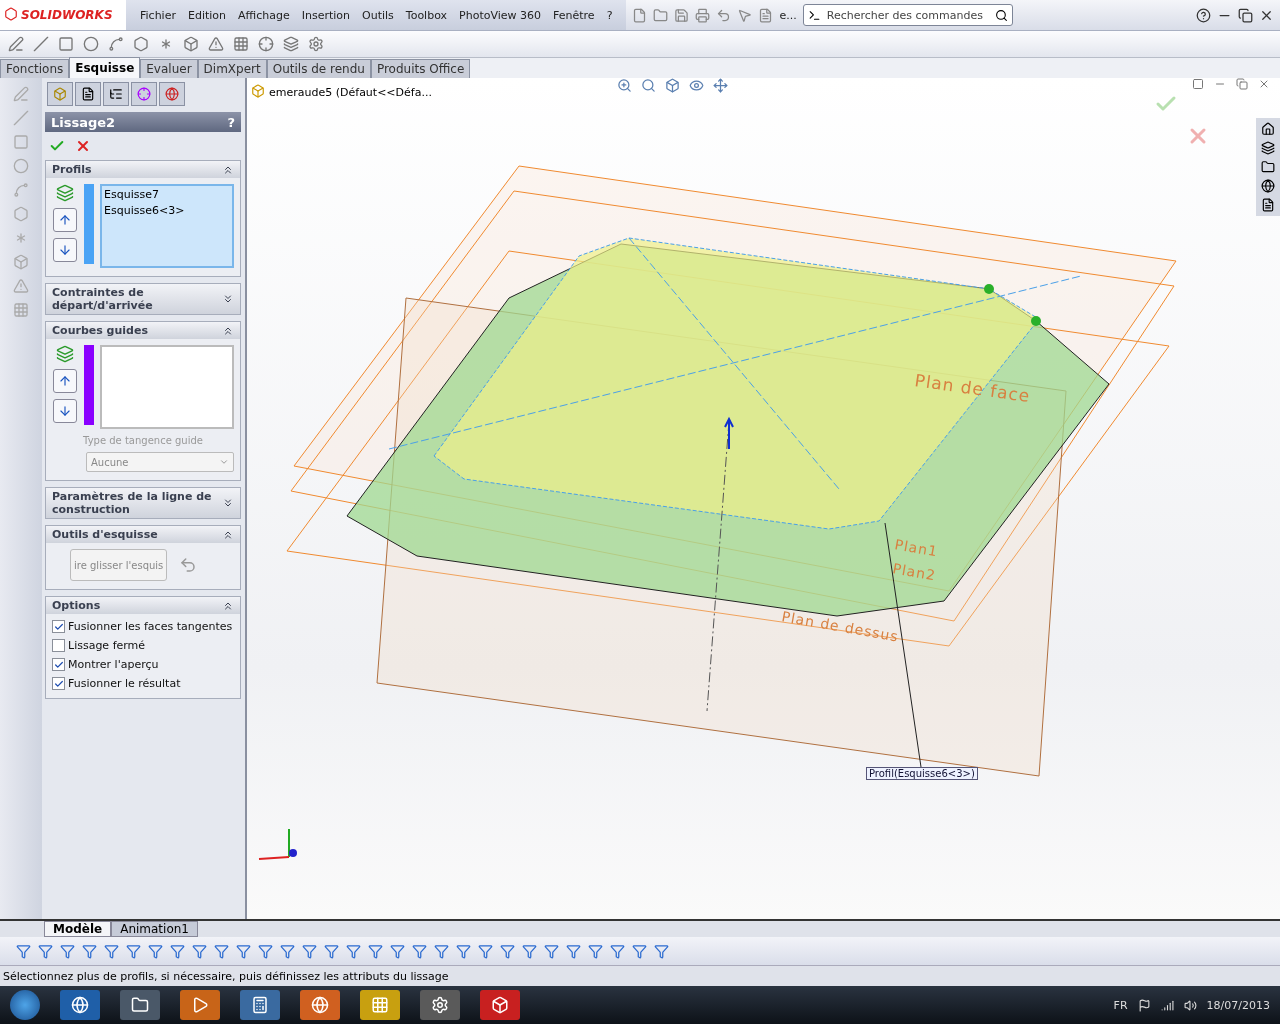  I want to click on open-folder-icon, so click(661, 15).